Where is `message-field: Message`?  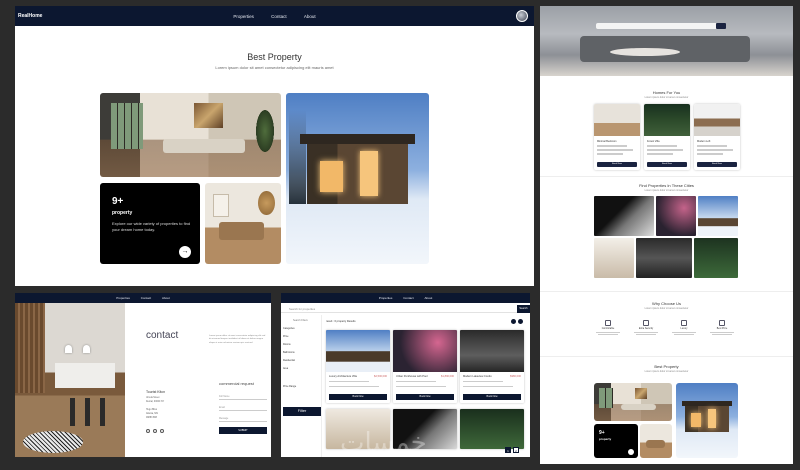
message-field: Message is located at coordinates (243, 419).